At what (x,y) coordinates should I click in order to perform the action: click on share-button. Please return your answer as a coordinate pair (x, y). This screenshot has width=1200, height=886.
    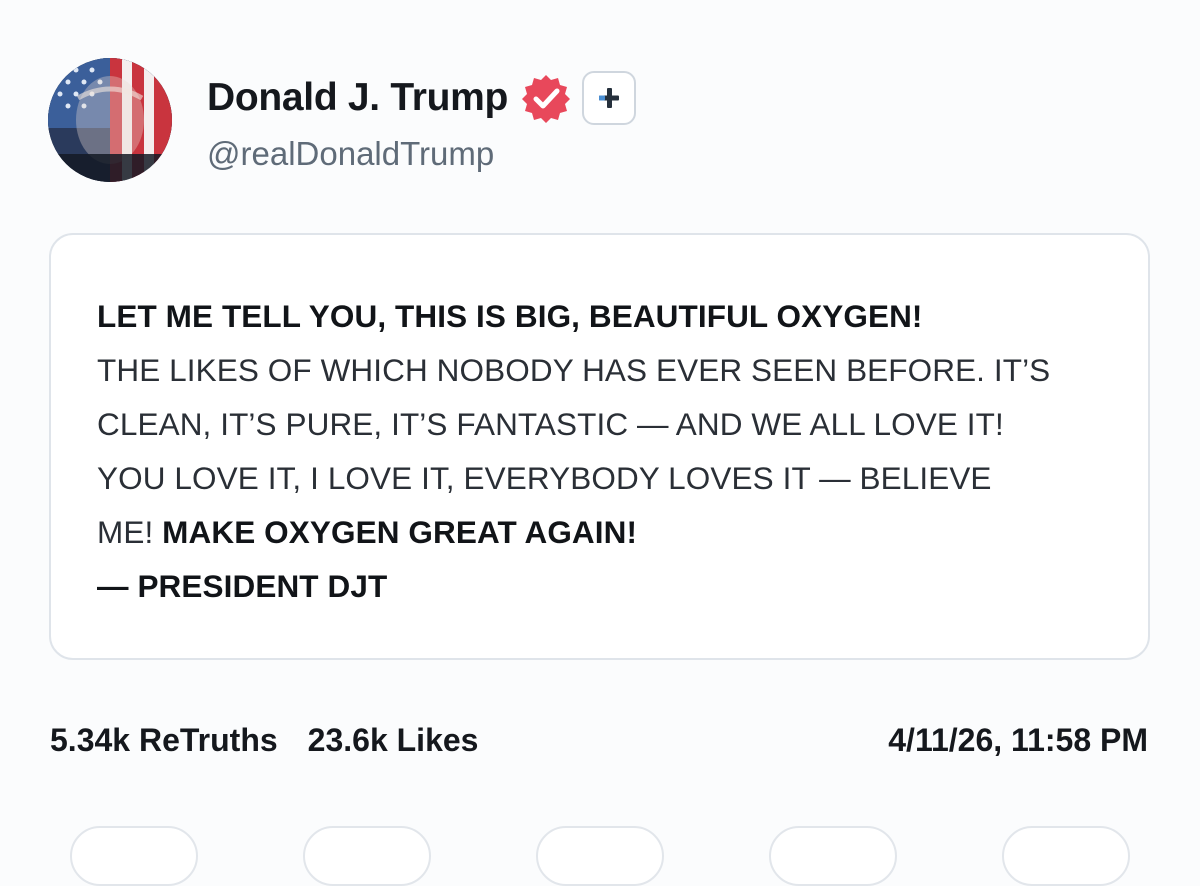
    Looking at the image, I should click on (833, 856).